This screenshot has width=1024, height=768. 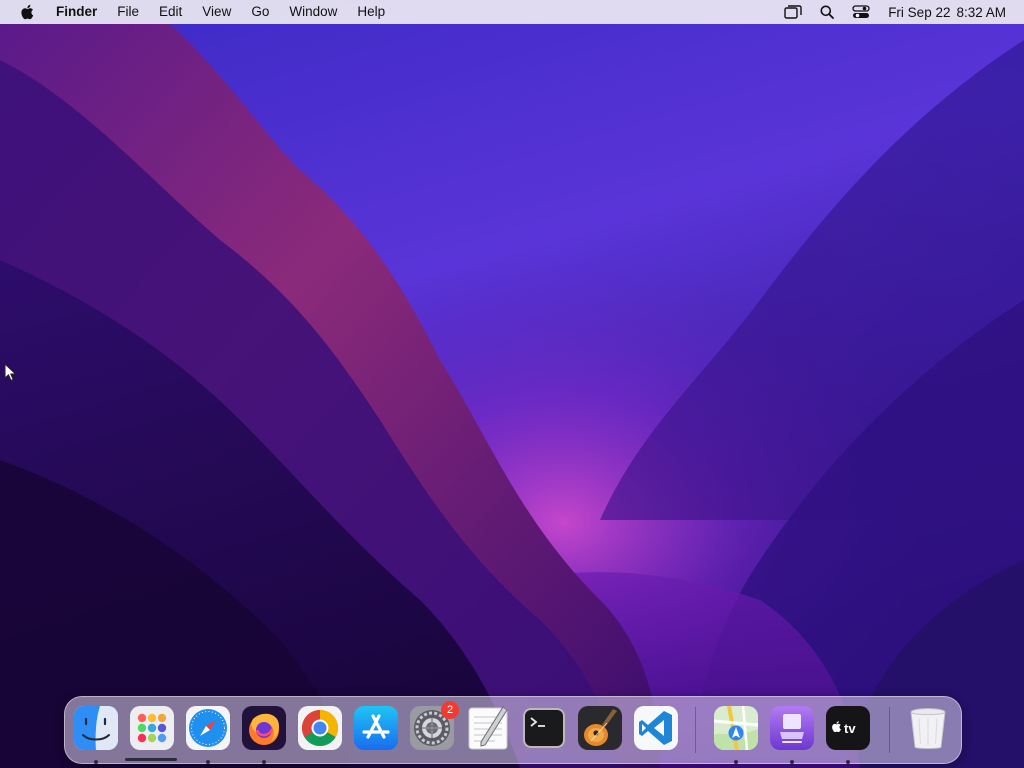 I want to click on menu-window: Window, so click(x=313, y=12).